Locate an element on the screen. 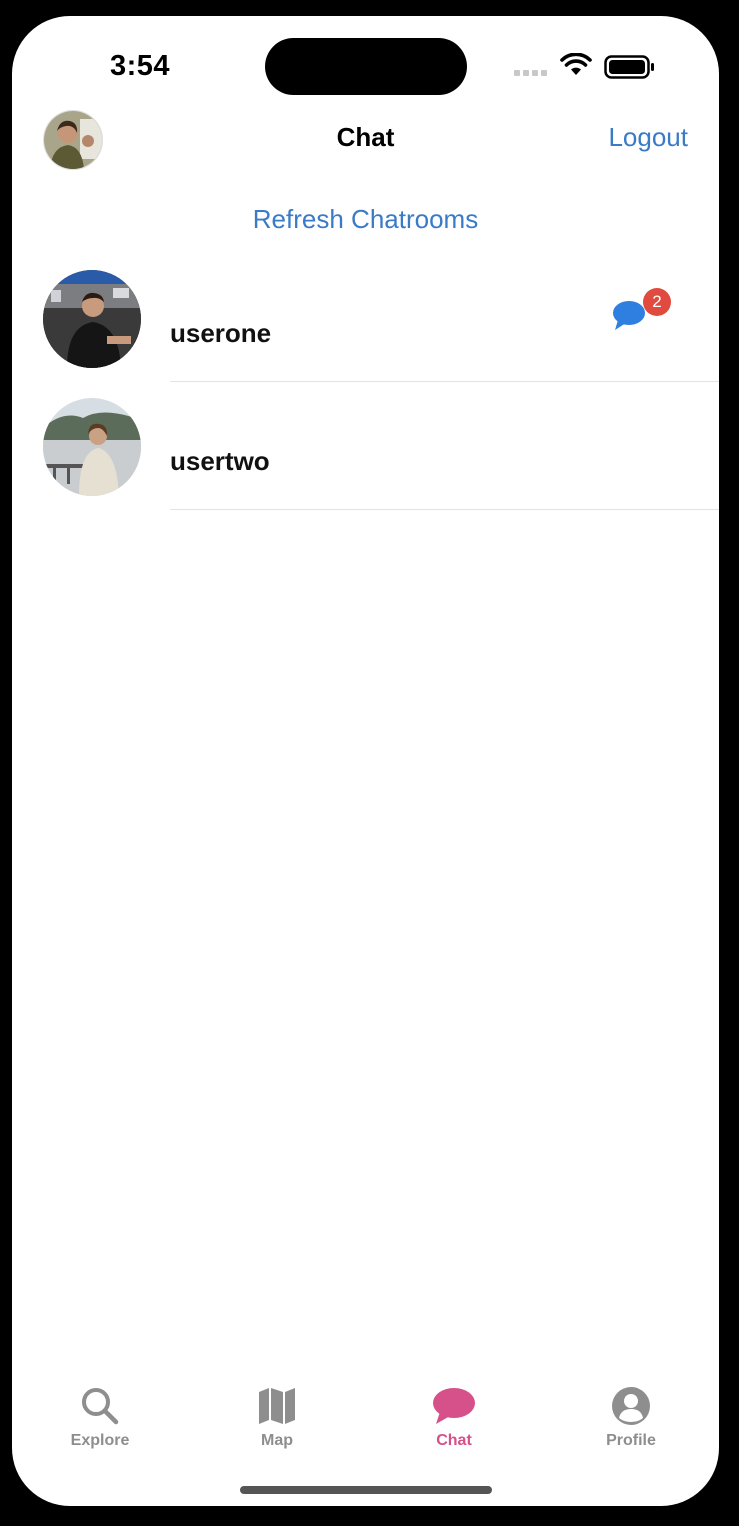  person-icon is located at coordinates (631, 1406).